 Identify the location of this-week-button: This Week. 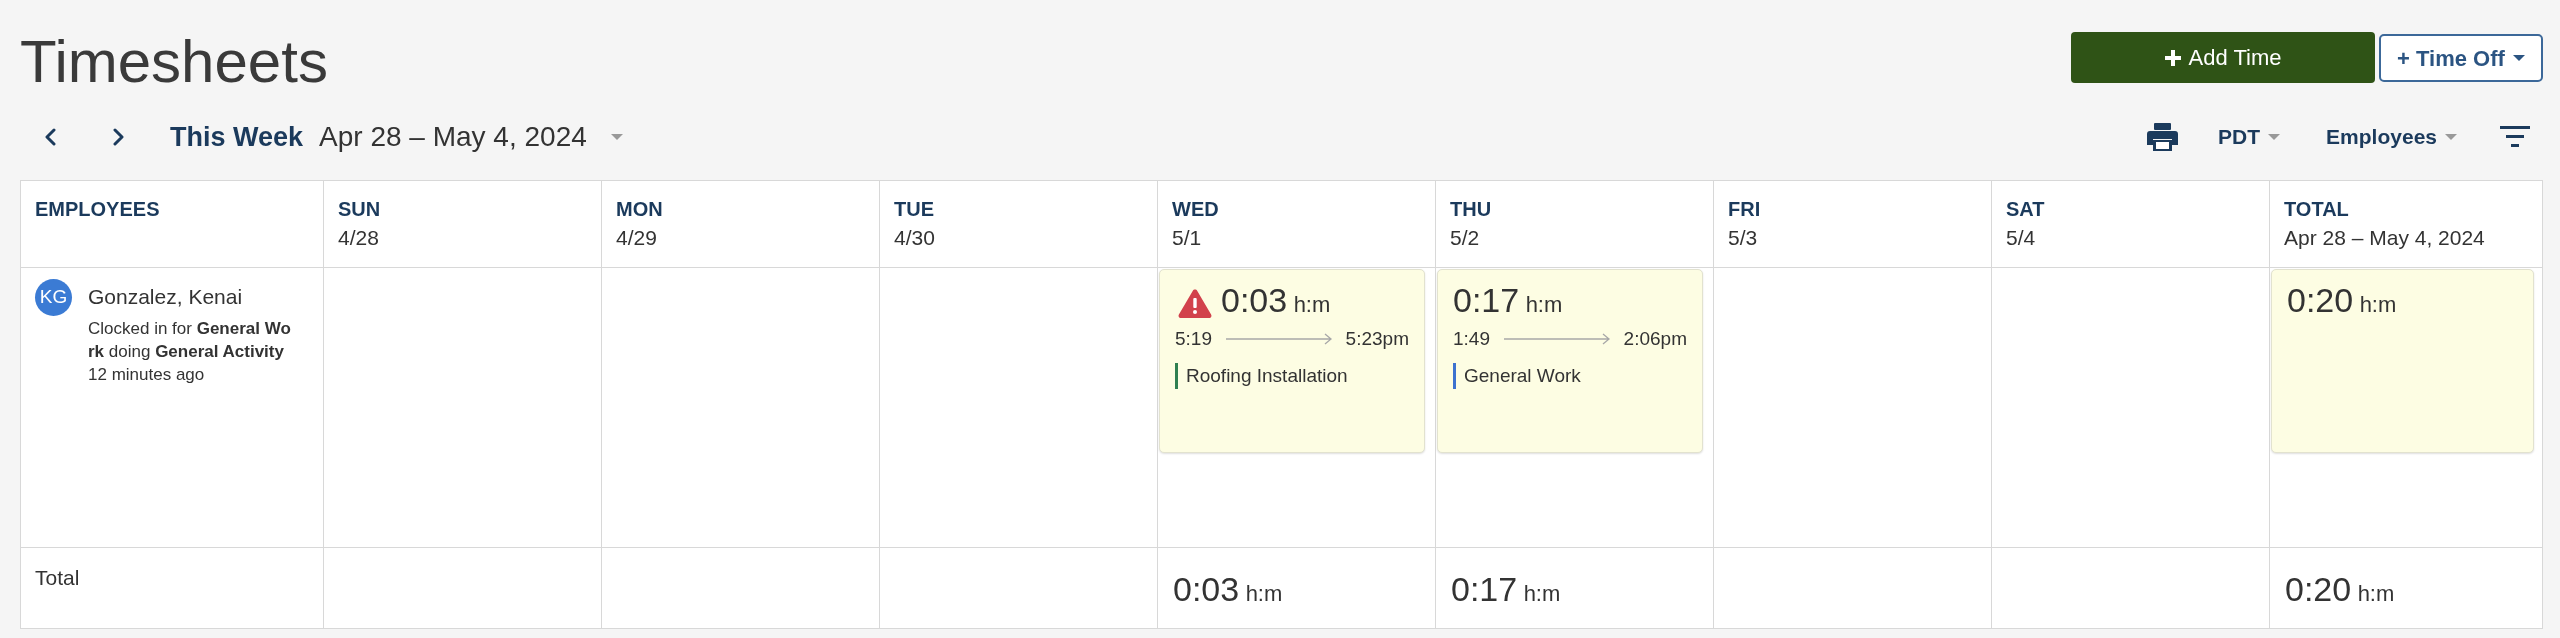
(237, 137).